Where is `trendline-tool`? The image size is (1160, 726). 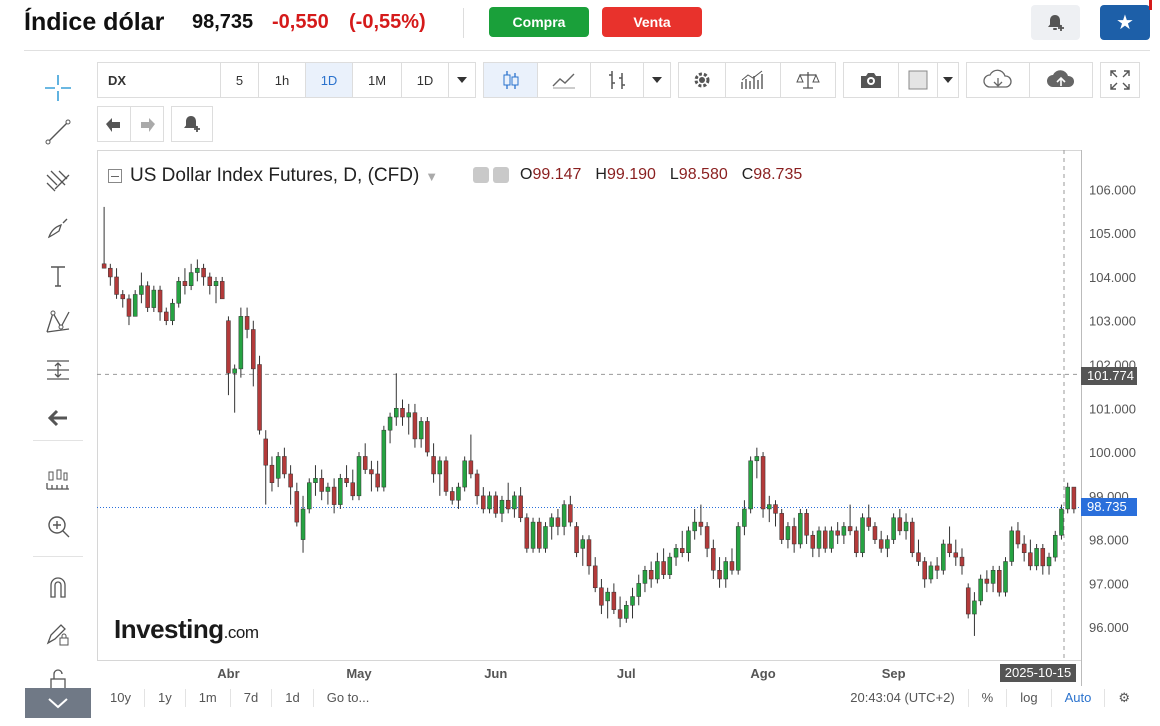 trendline-tool is located at coordinates (58, 132).